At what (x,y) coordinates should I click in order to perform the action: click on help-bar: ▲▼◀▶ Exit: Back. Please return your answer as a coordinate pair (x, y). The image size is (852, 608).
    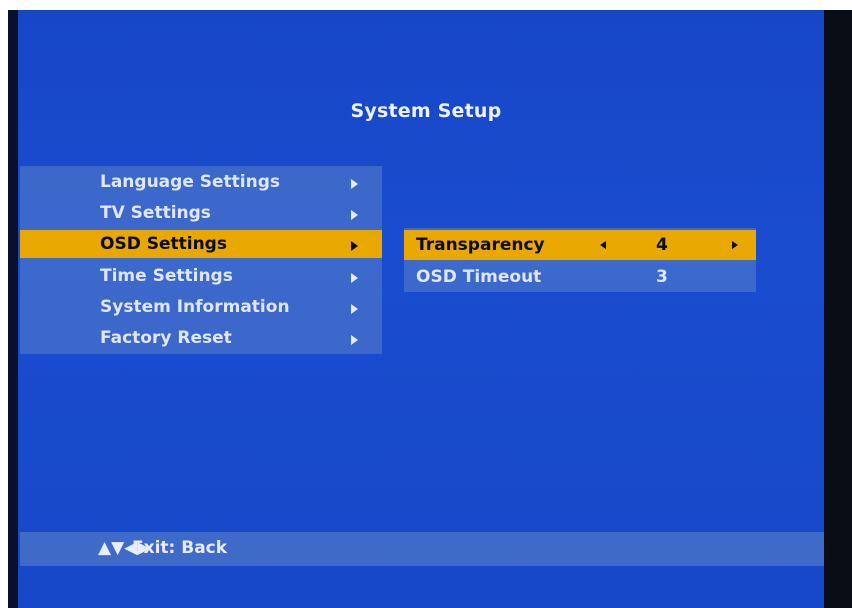
    Looking at the image, I should click on (422, 549).